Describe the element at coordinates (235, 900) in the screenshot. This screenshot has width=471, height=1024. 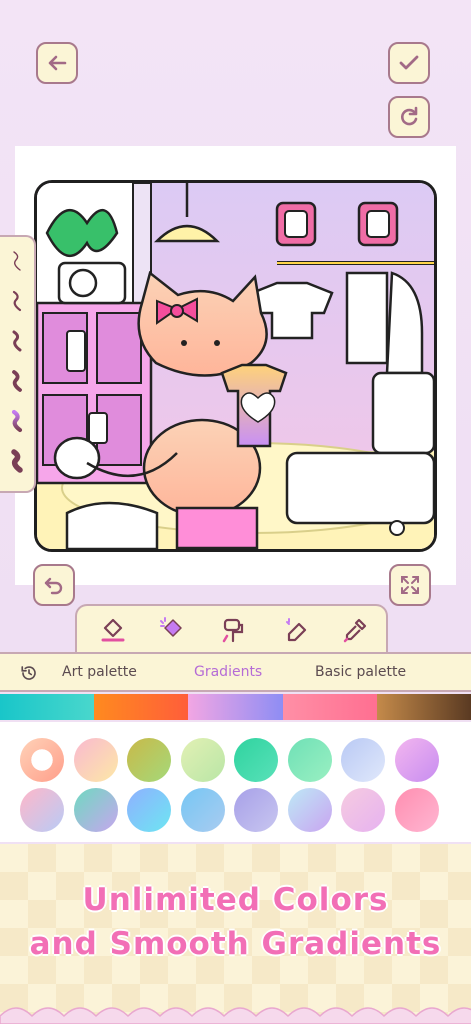
I see `promo-headline-line1: Unlimited Colors` at that location.